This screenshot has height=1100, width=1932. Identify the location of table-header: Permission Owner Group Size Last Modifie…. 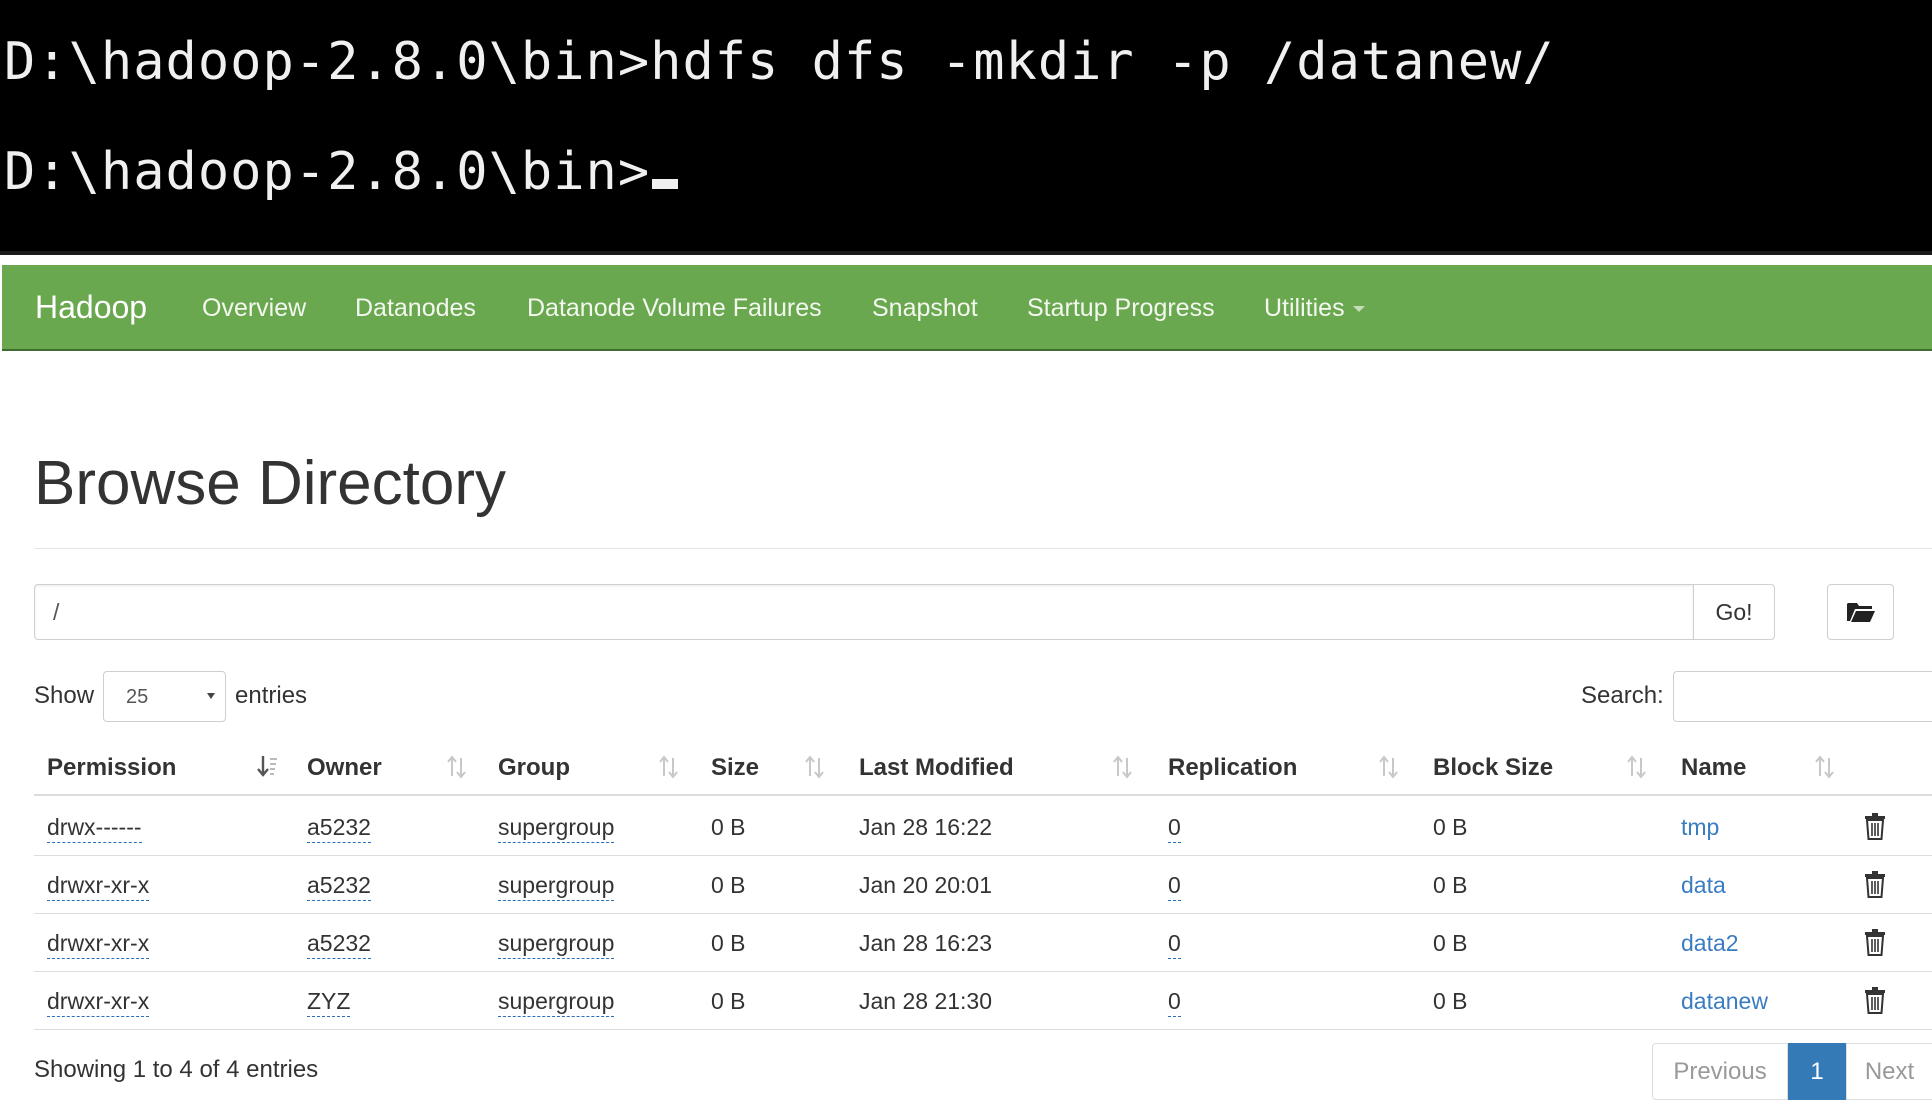
(983, 768).